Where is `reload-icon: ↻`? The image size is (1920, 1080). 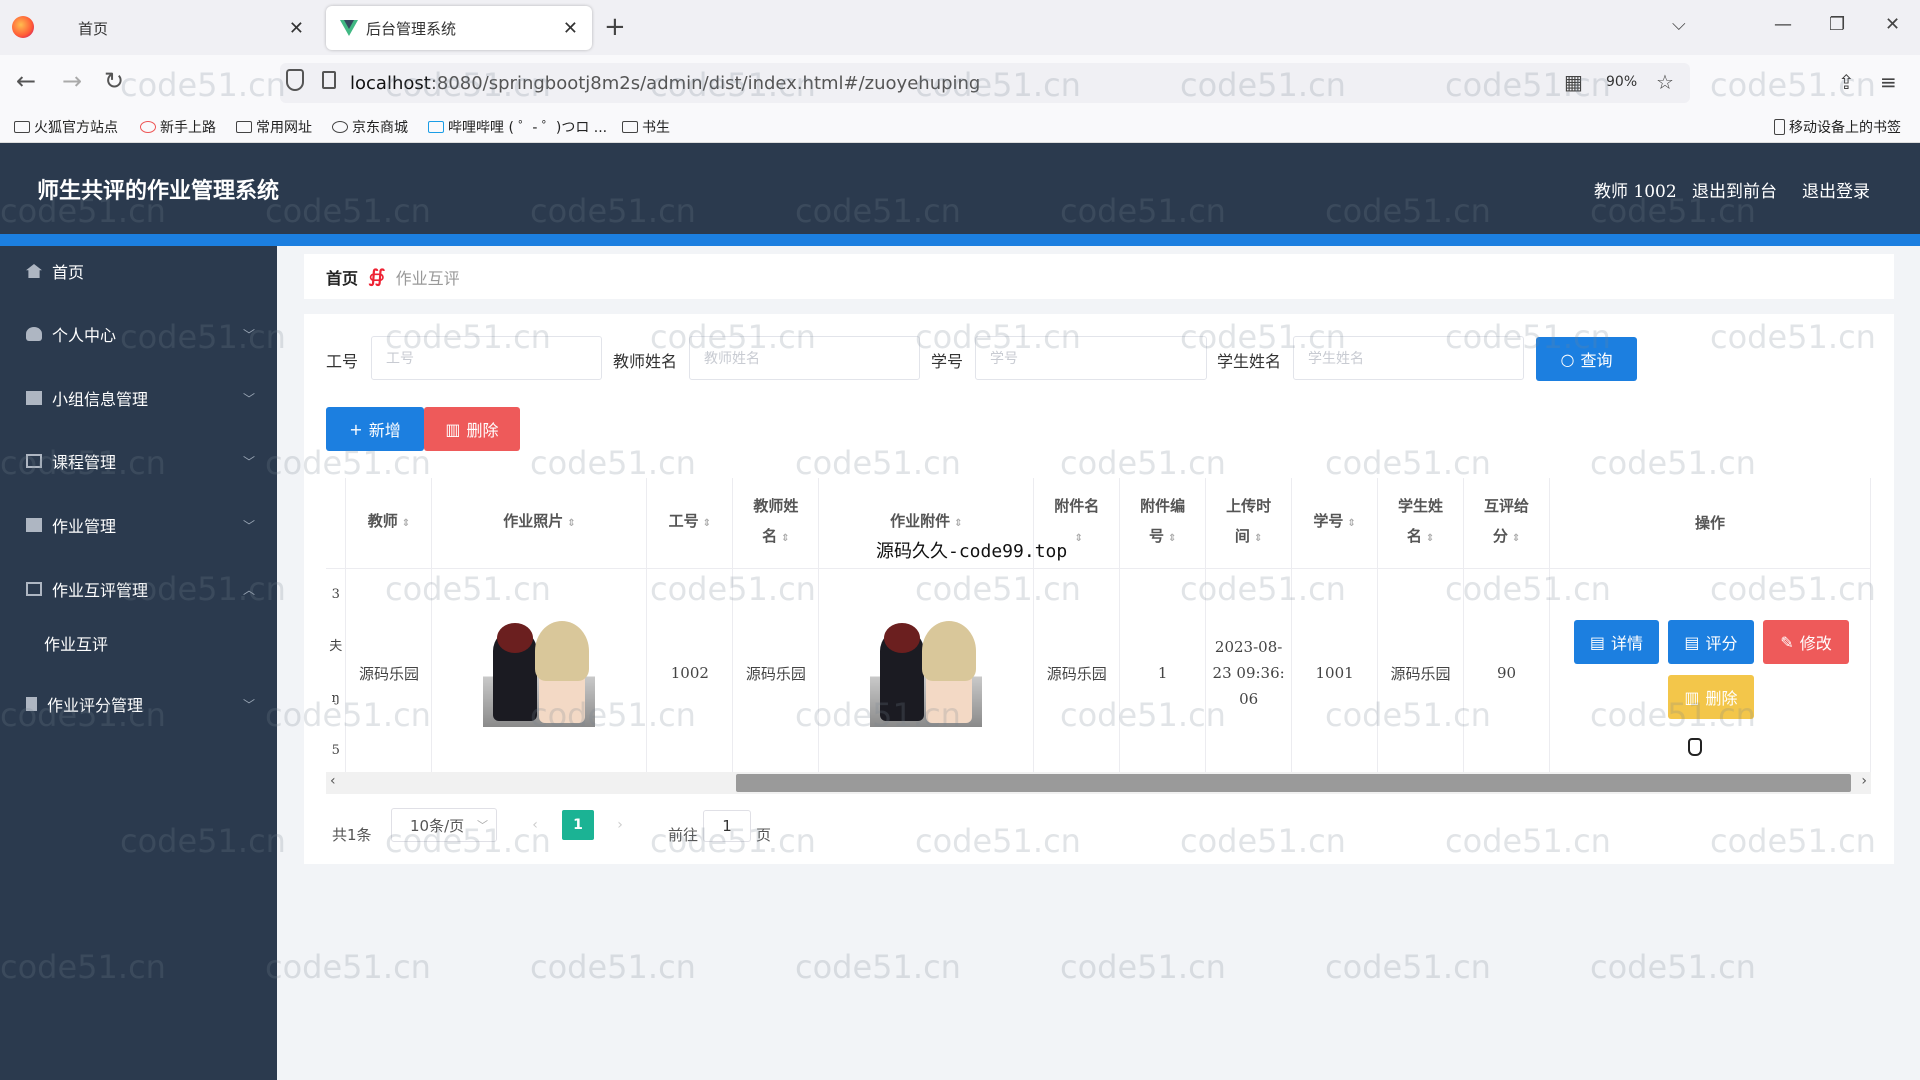 reload-icon: ↻ is located at coordinates (114, 81).